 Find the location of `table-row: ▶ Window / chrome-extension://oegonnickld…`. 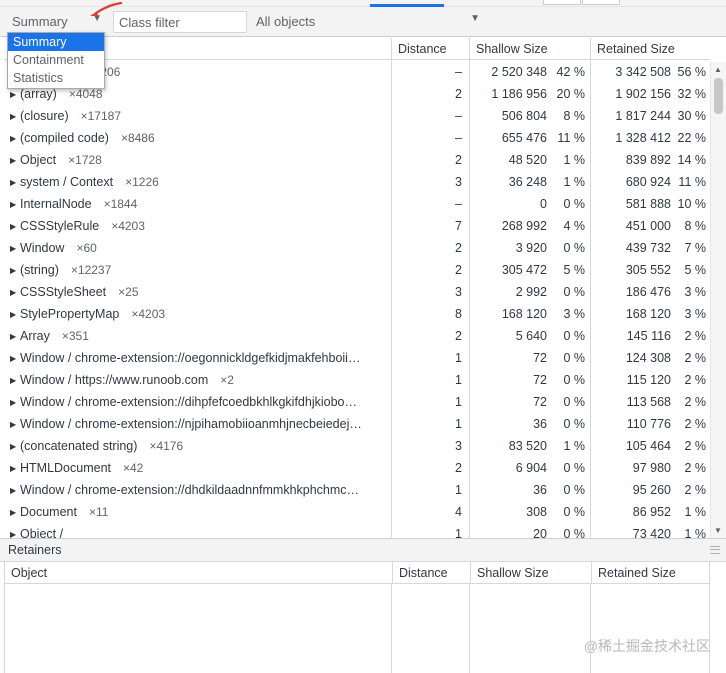

table-row: ▶ Window / chrome-extension://oegonnickld… is located at coordinates (357, 358).